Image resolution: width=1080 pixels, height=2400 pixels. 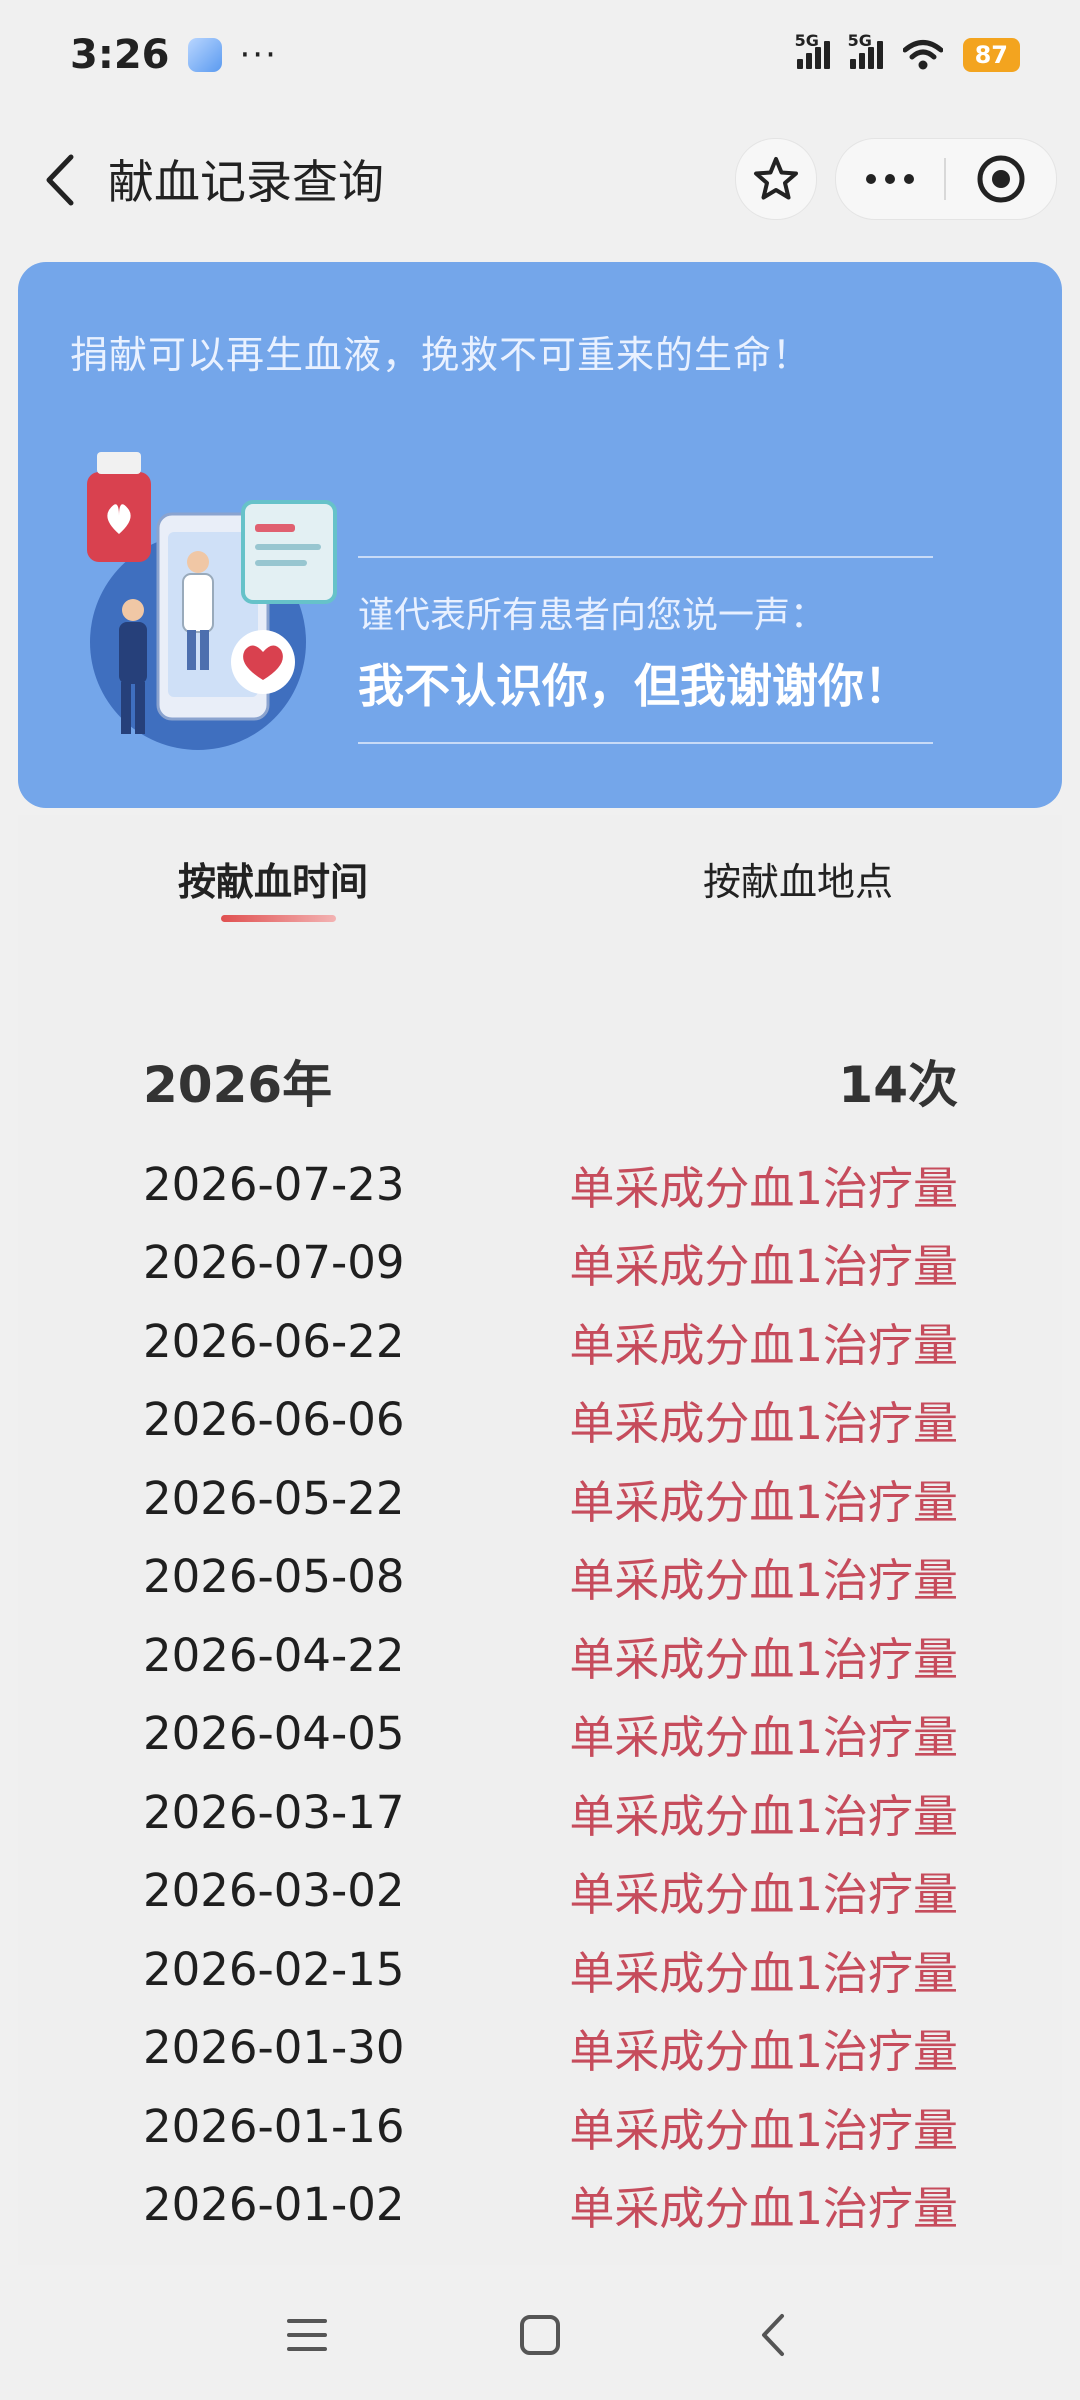 What do you see at coordinates (645, 557) in the screenshot?
I see `banner-divider-top` at bounding box center [645, 557].